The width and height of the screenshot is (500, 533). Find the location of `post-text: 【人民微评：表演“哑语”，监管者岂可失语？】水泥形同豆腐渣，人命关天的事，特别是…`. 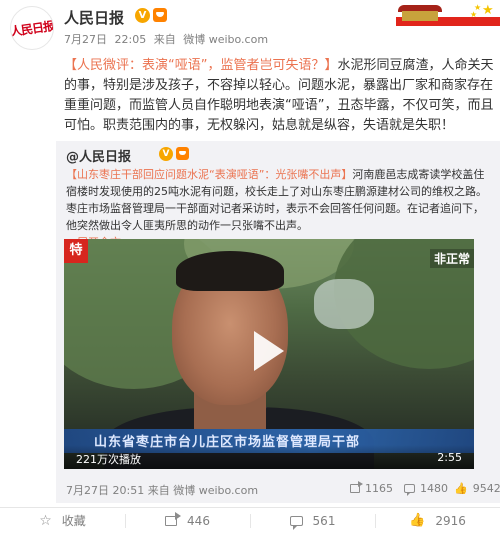

post-text: 【人民微评：表演“哑语”，监管者岂可失语？】水泥形同豆腐渣，人命关天的事，特别是… is located at coordinates (279, 96).